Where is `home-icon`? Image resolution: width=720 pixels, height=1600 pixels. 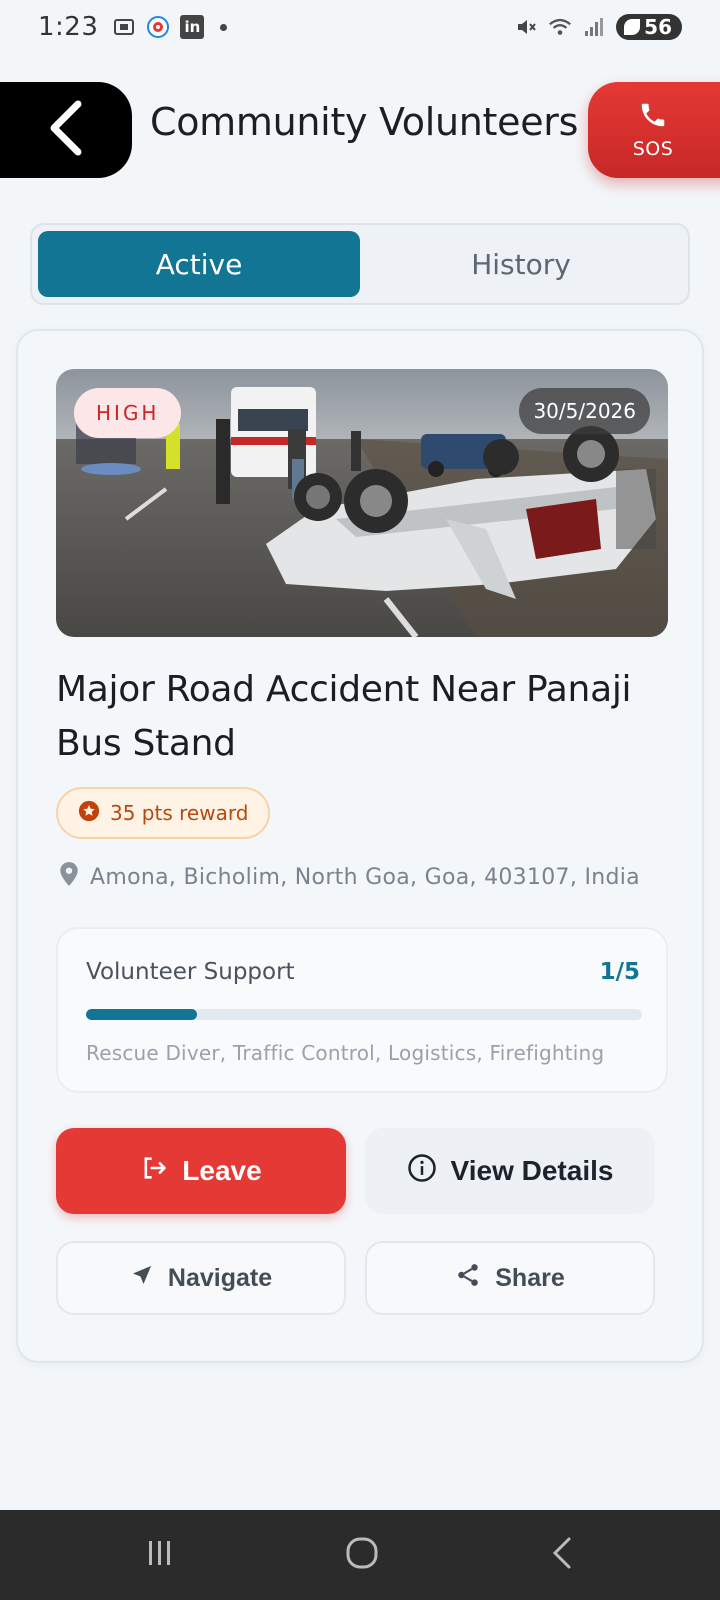 home-icon is located at coordinates (362, 1555).